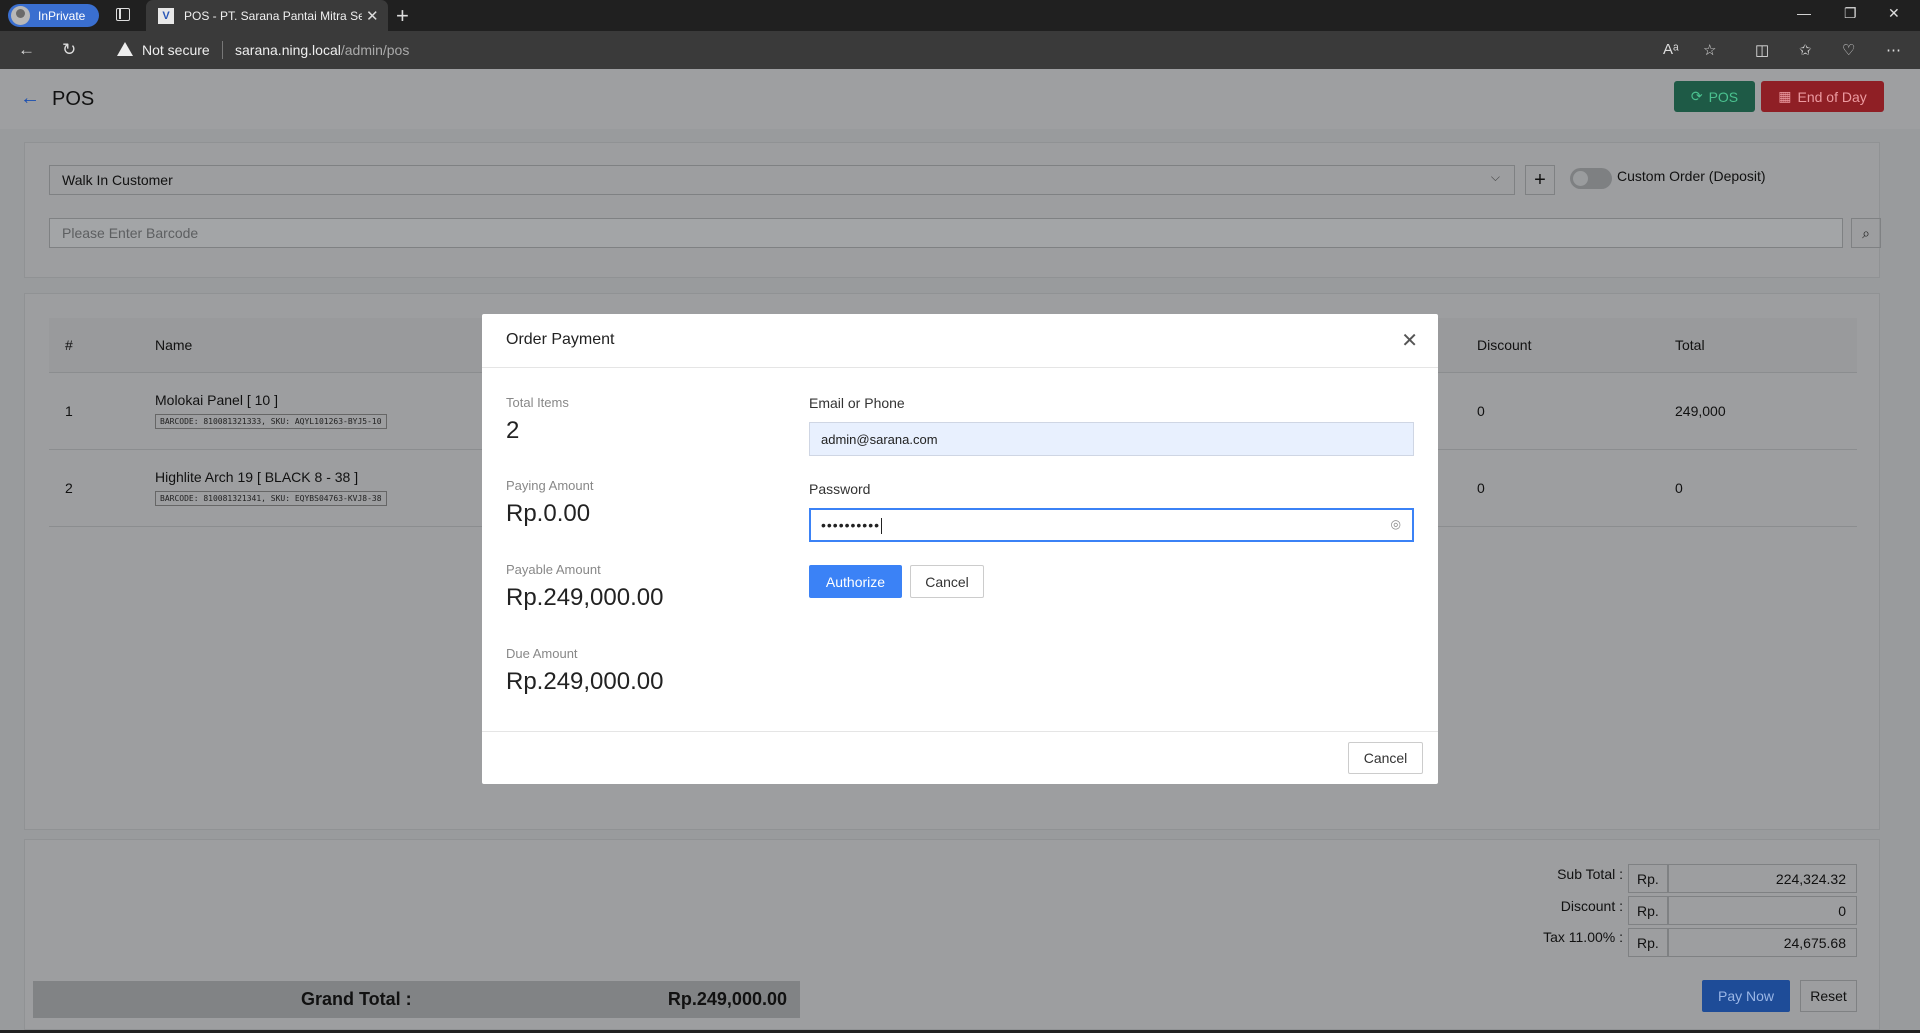 This screenshot has width=1920, height=1033. What do you see at coordinates (1396, 524) in the screenshot?
I see `eye-slash-icon: ◎` at bounding box center [1396, 524].